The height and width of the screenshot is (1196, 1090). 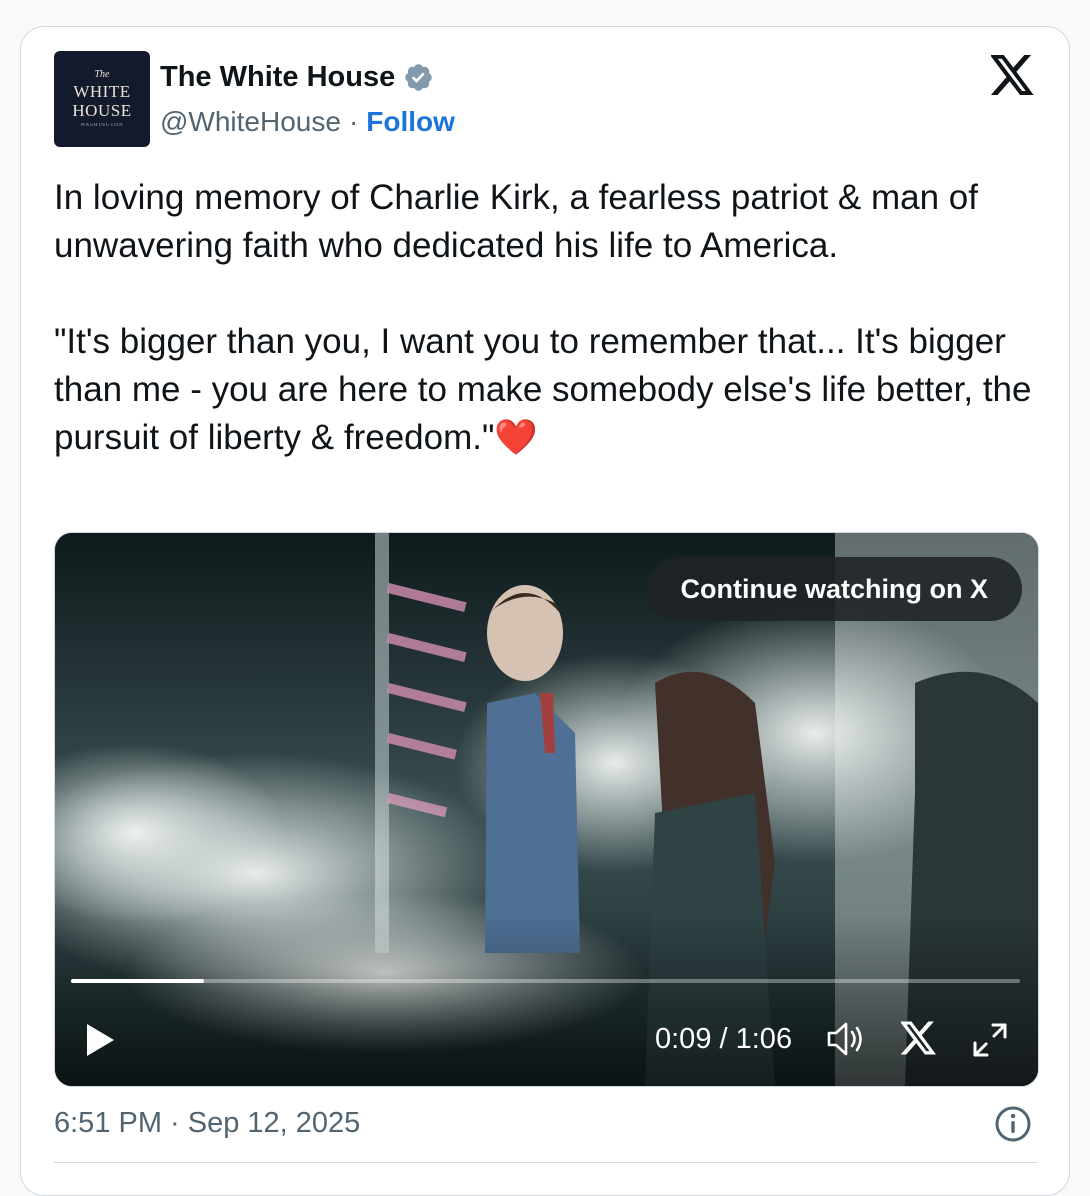 I want to click on author-handle: @WhiteHouse, so click(x=250, y=122).